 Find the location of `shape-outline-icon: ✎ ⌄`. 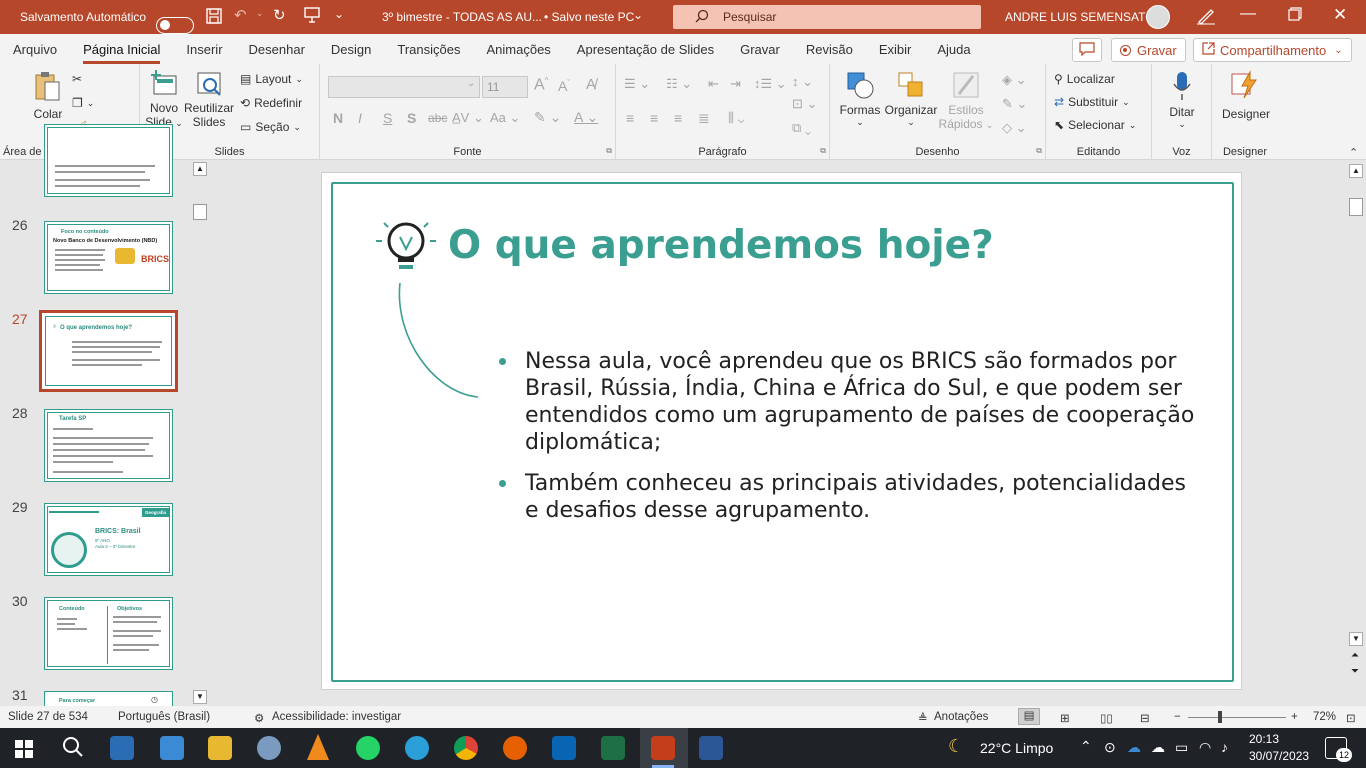

shape-outline-icon: ✎ ⌄ is located at coordinates (1014, 104).